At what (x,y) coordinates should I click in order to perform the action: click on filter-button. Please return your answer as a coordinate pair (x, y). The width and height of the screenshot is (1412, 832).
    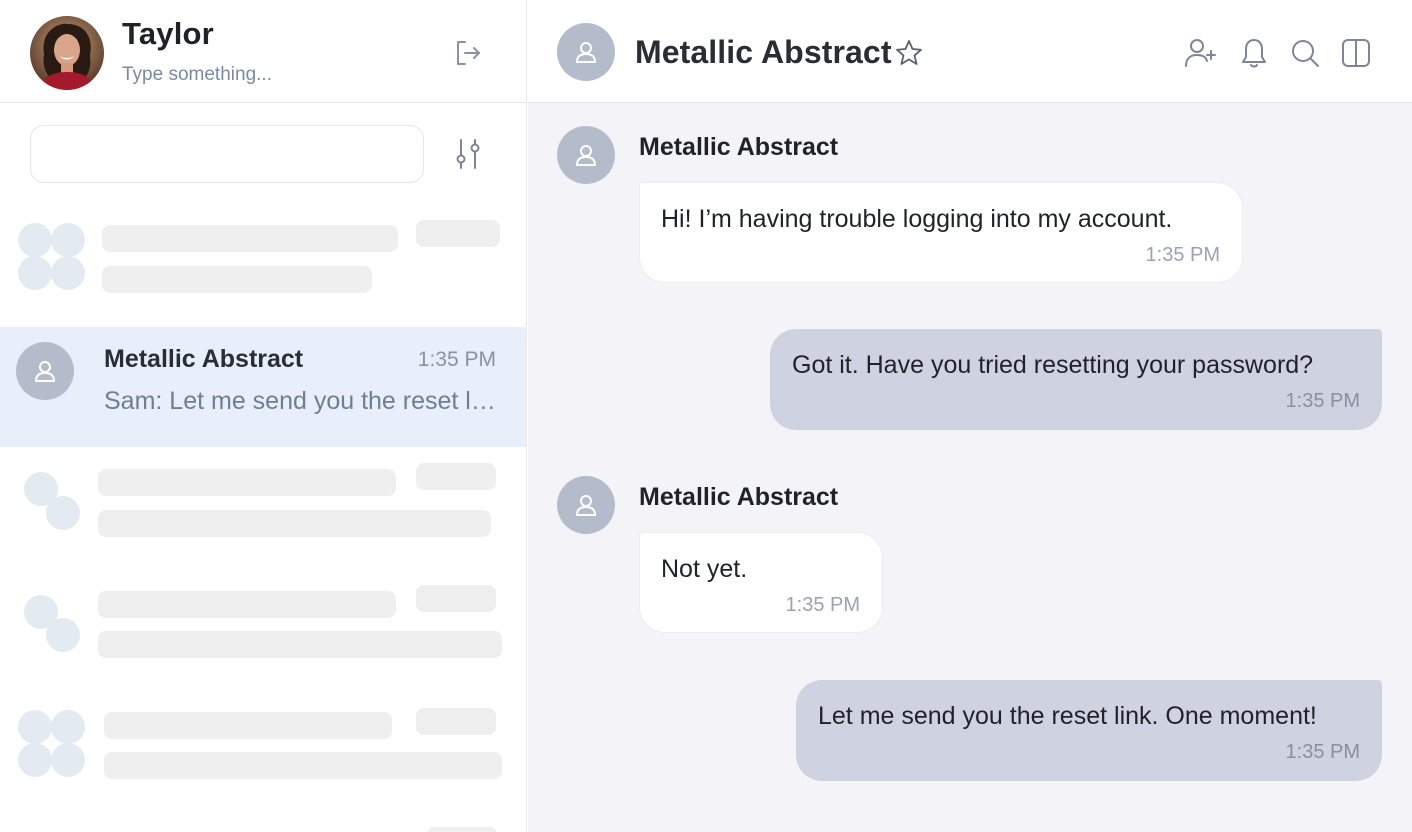
    Looking at the image, I should click on (468, 154).